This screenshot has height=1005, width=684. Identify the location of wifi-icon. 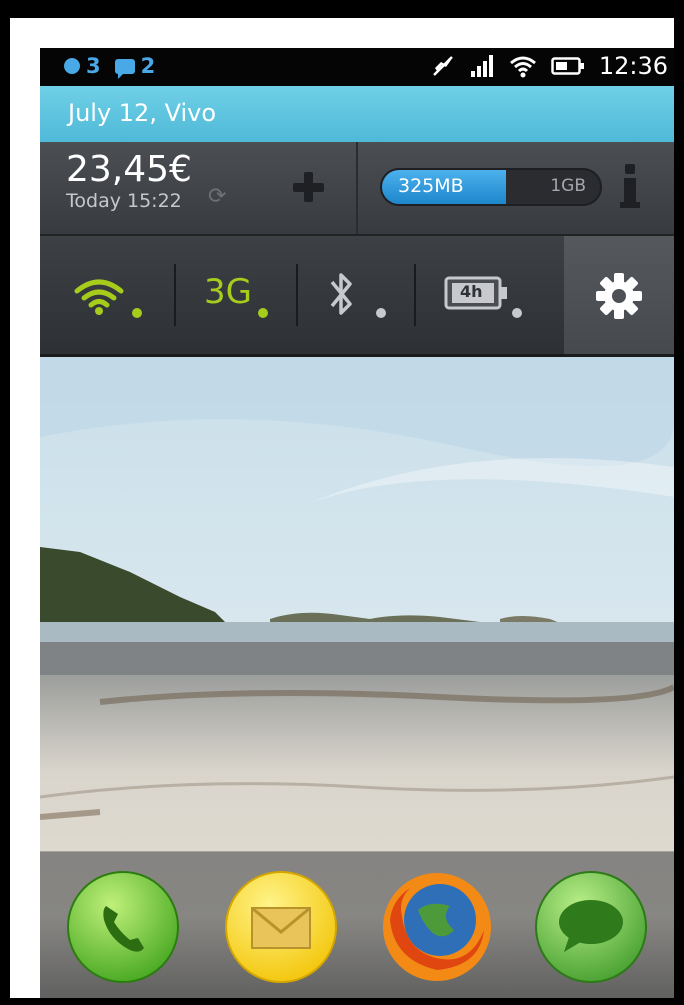
(99, 297).